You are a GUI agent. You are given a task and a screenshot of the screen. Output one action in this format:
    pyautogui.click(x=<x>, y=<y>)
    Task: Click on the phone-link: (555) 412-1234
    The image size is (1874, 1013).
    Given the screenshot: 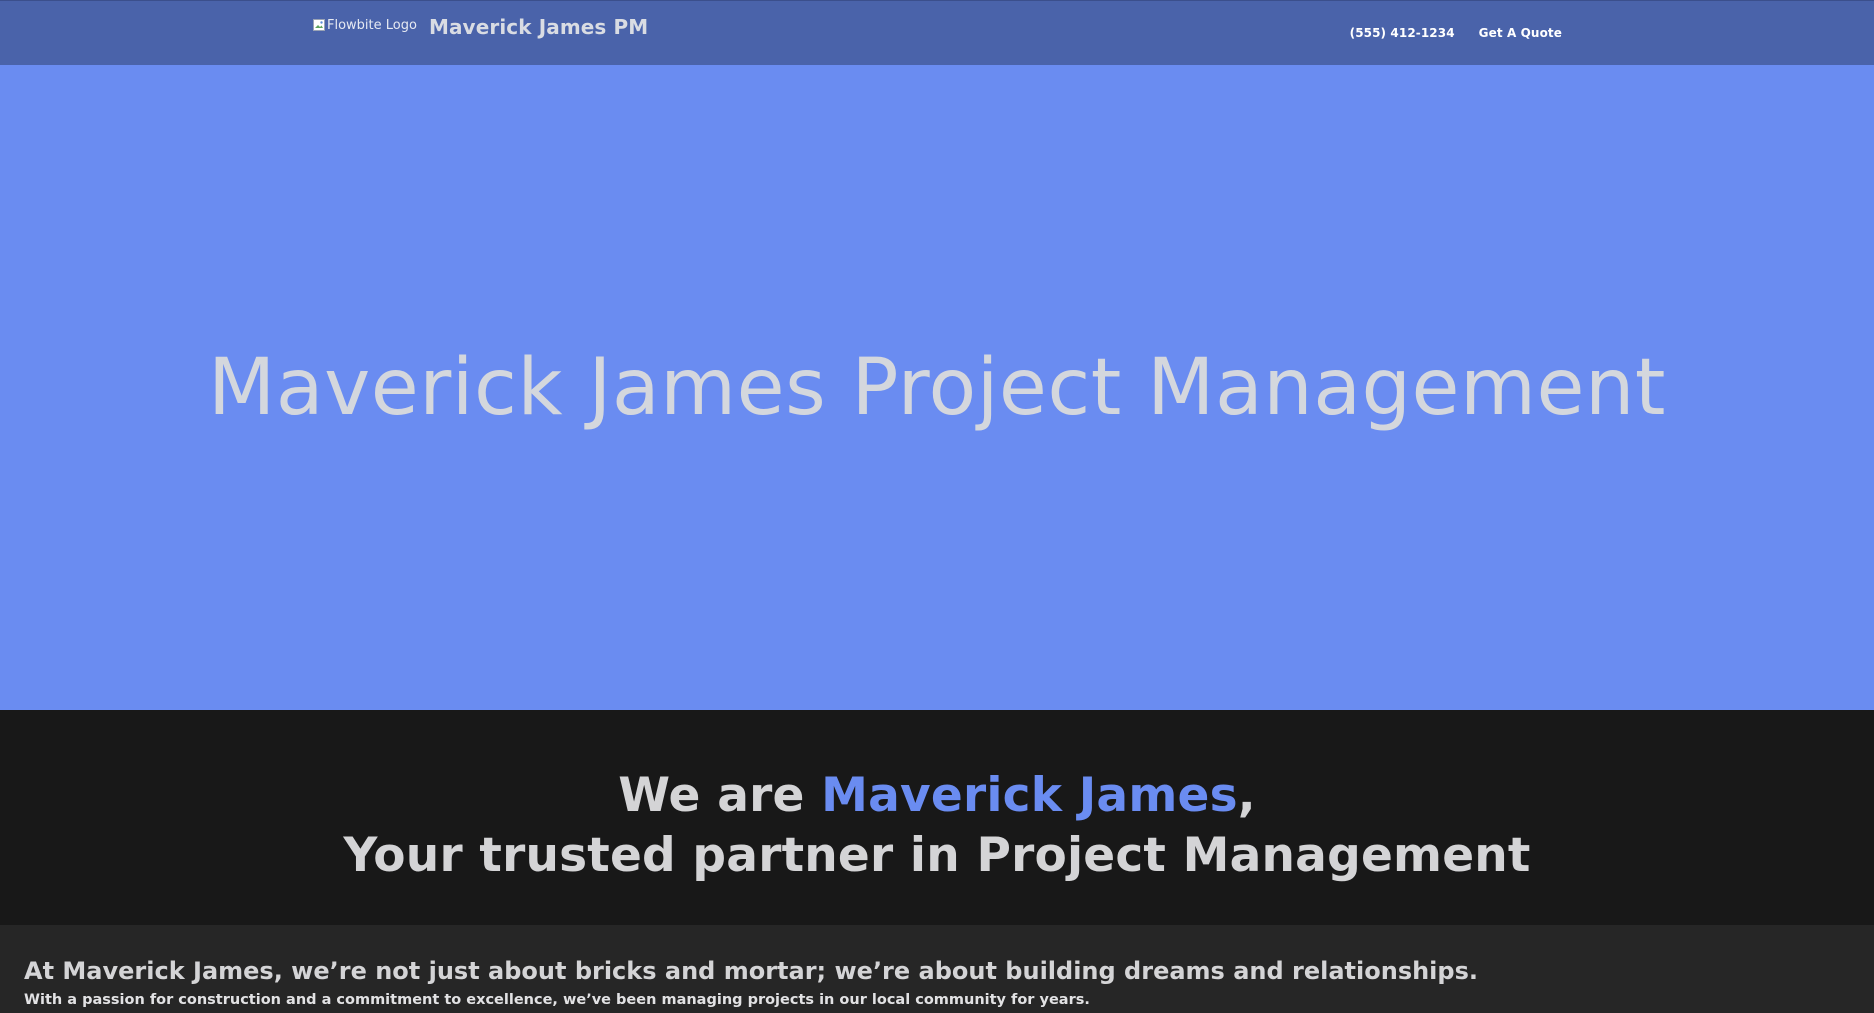 What is the action you would take?
    pyautogui.click(x=1402, y=33)
    